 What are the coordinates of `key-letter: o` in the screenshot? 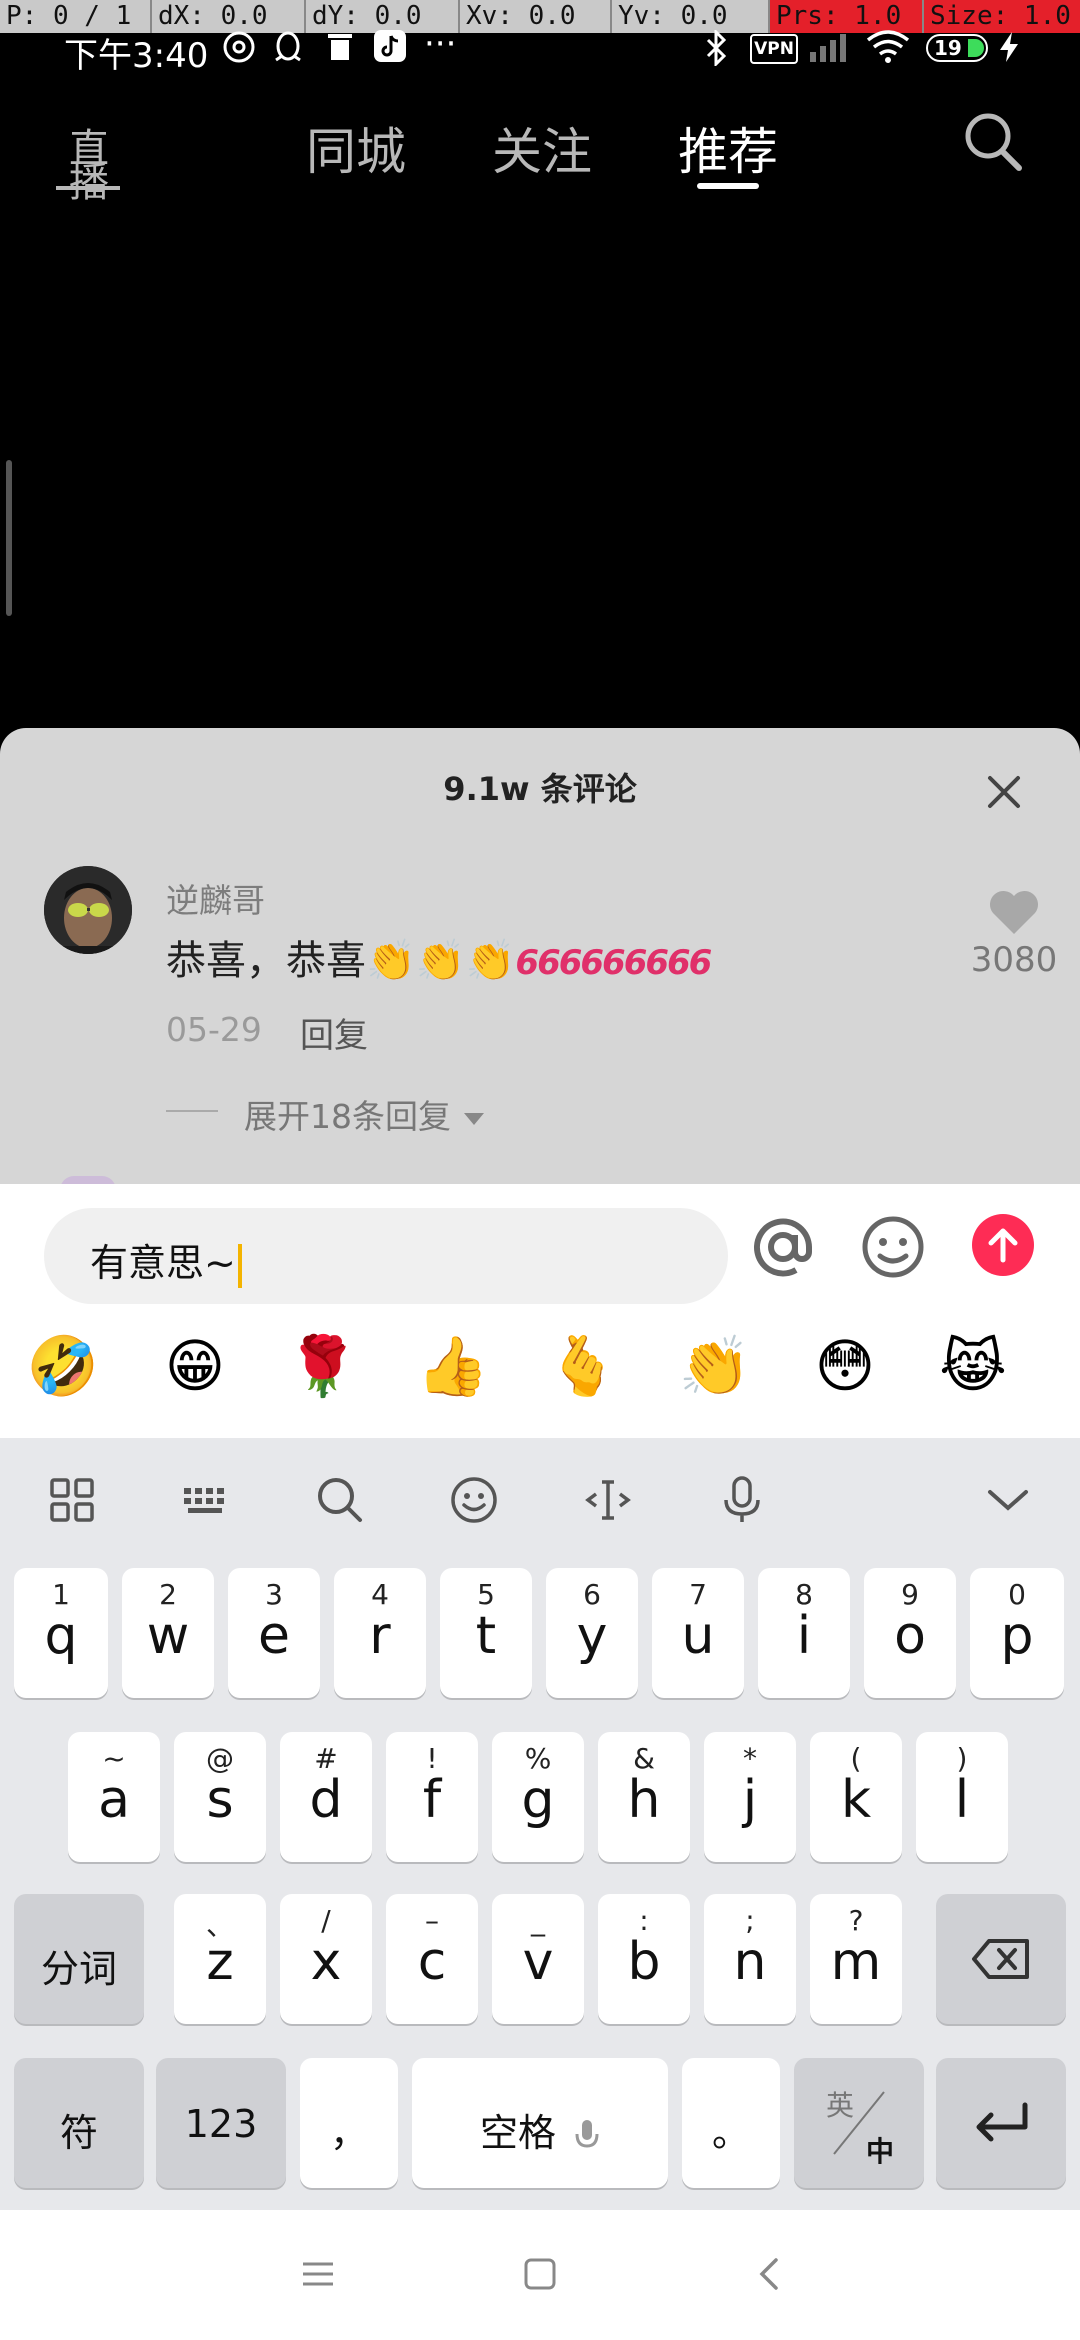 It's located at (910, 1636).